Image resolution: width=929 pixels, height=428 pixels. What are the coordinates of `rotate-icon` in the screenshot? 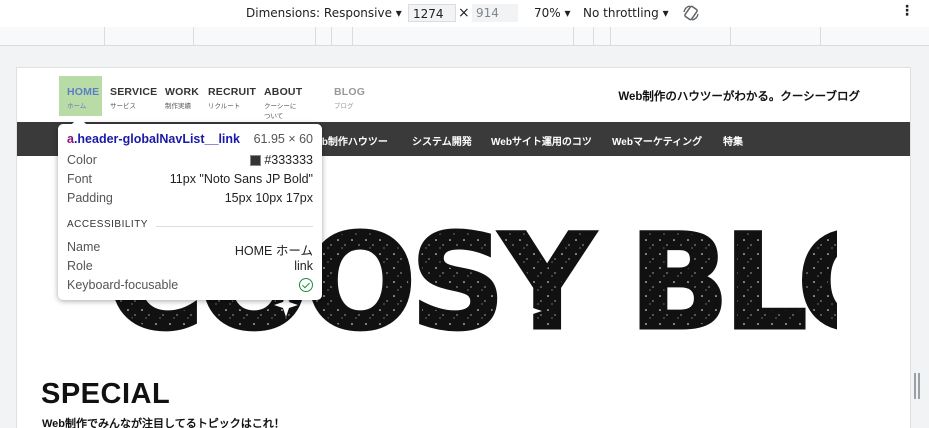 It's located at (691, 13).